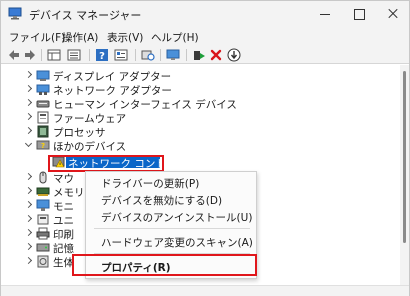 The height and width of the screenshot is (296, 410). Describe the element at coordinates (121, 55) in the screenshot. I see `device-list-icon` at that location.